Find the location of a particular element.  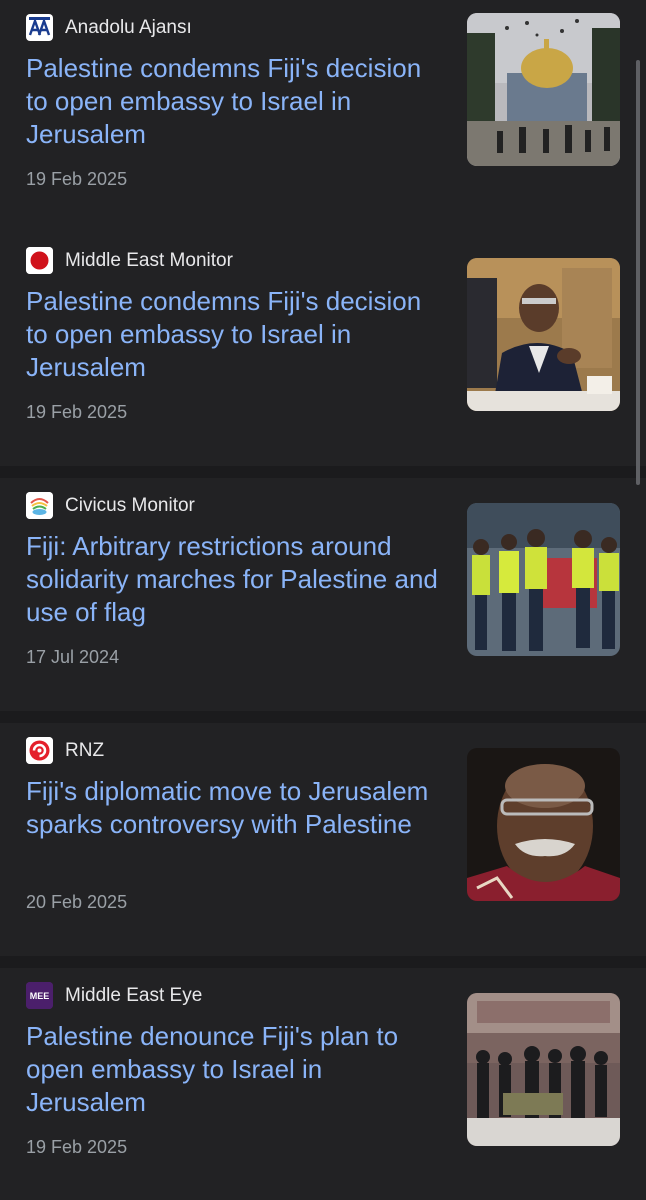

dome-of-the-rock-photo-icon is located at coordinates (543, 89).